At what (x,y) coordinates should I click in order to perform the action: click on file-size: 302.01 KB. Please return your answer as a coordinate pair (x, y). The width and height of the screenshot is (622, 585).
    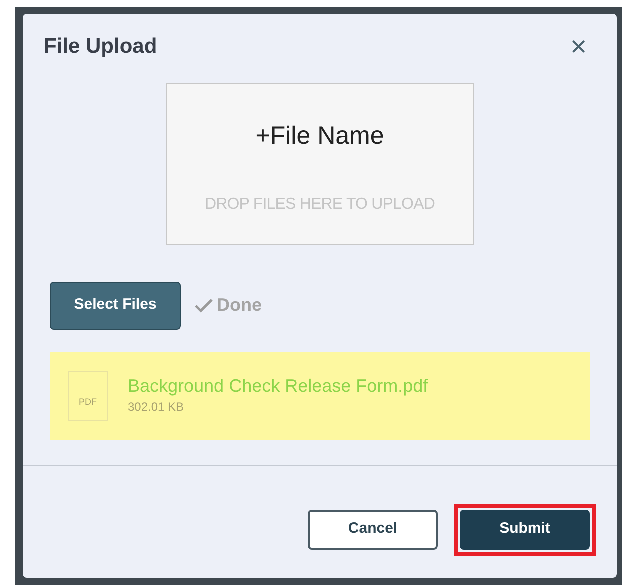
    Looking at the image, I should click on (157, 407).